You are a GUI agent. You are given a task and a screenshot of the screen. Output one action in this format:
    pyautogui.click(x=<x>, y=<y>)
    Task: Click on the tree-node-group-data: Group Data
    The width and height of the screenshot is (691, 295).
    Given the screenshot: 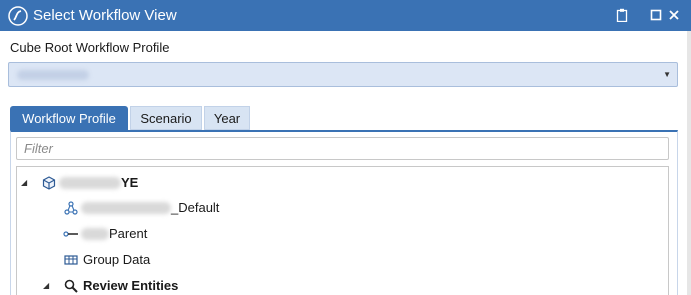 What is the action you would take?
    pyautogui.click(x=167, y=260)
    